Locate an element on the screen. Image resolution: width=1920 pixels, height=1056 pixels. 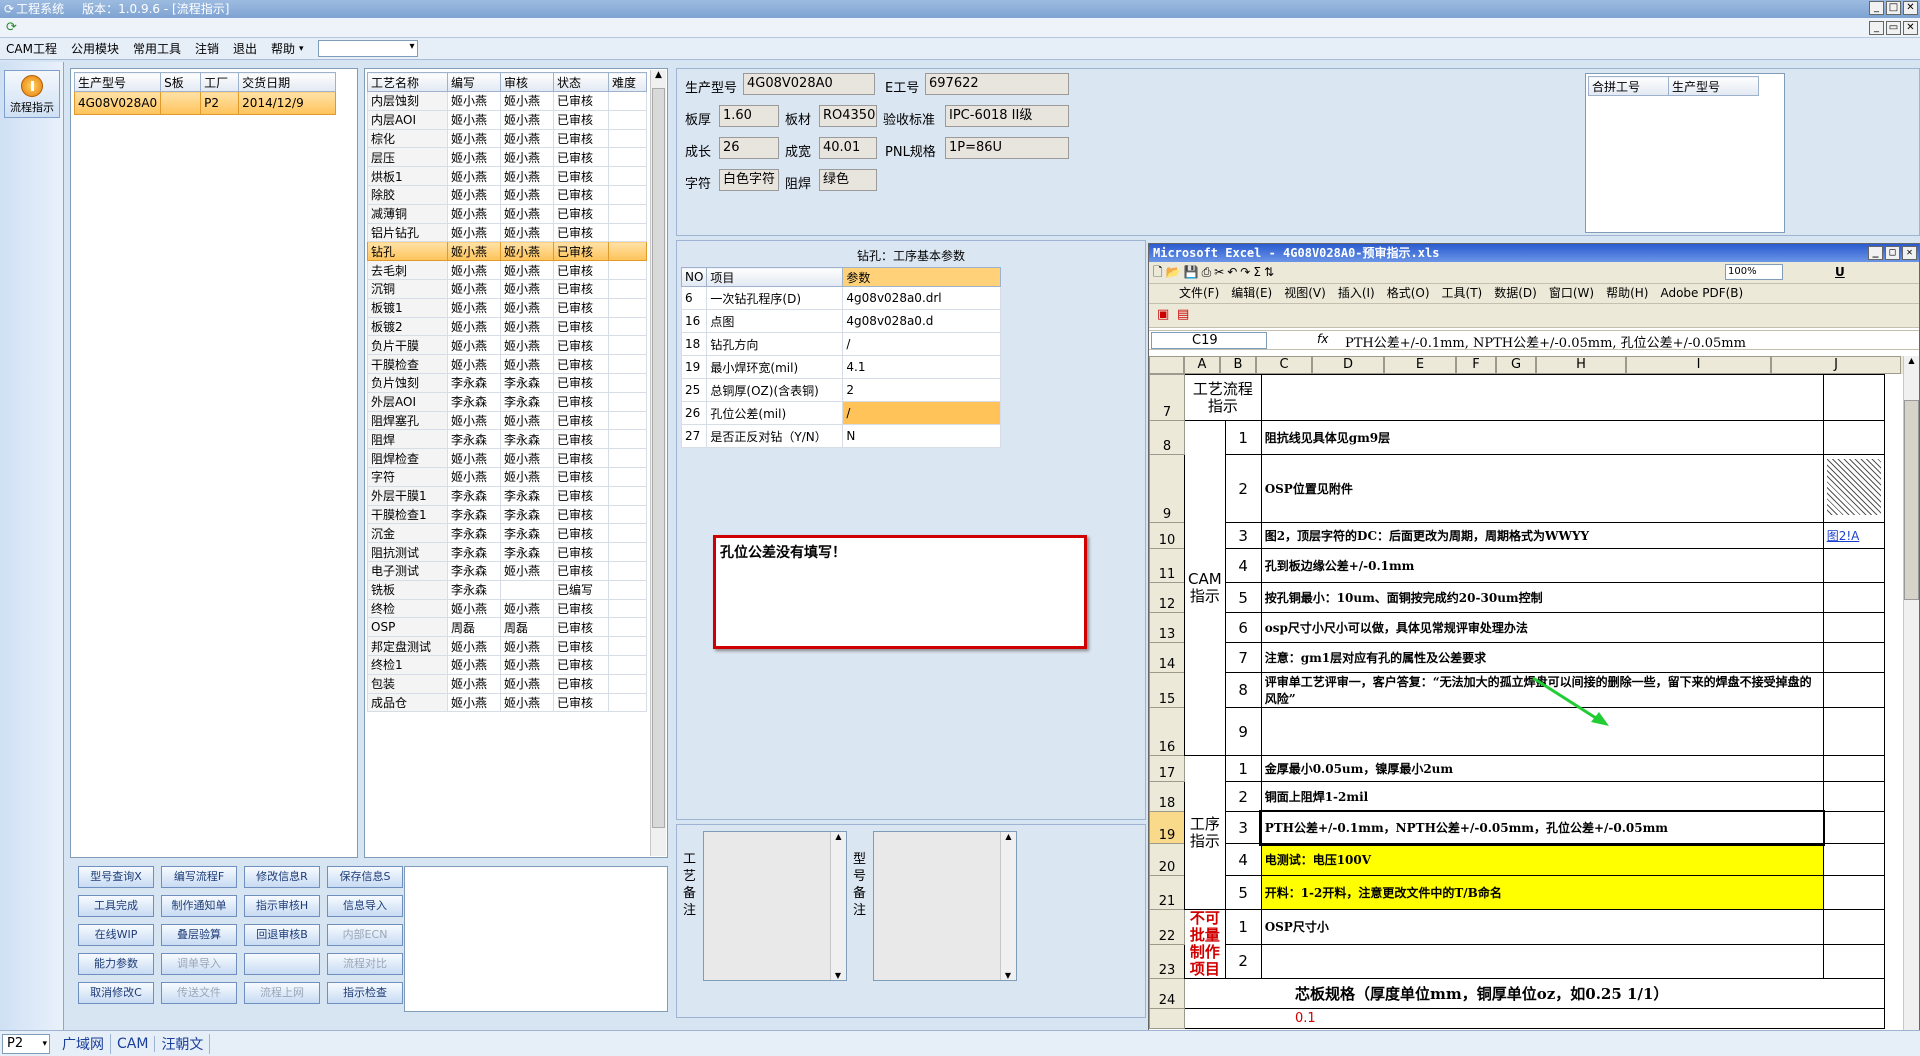
column-header: D is located at coordinates (1348, 365).